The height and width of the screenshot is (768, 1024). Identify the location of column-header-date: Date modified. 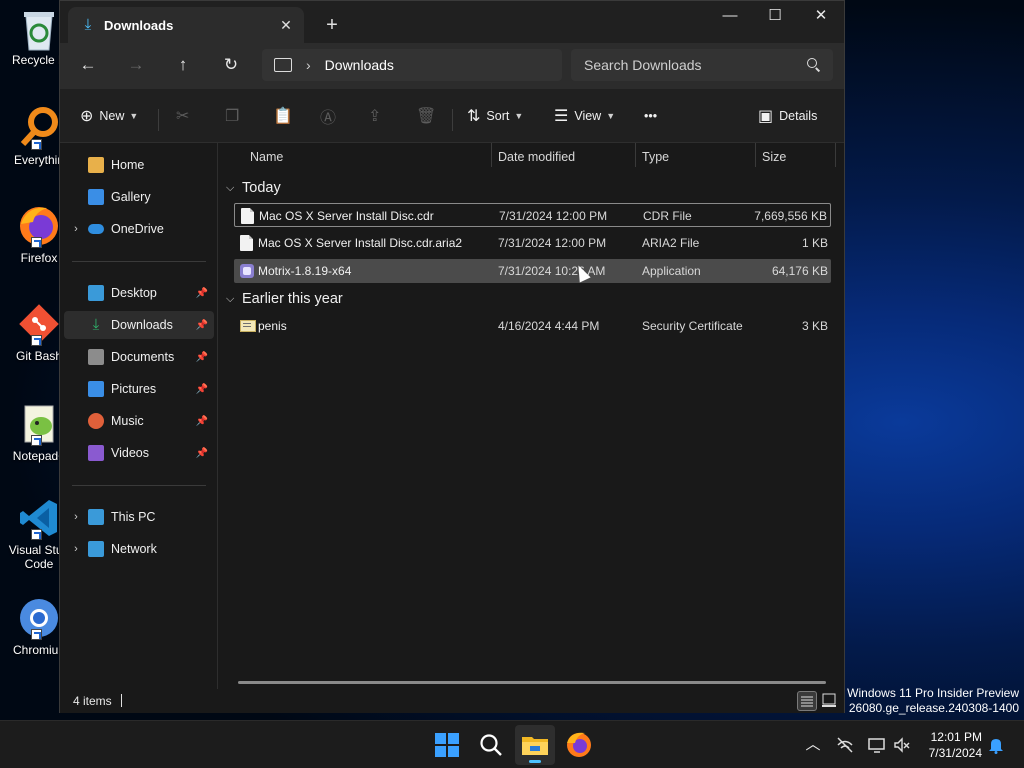
(562, 157).